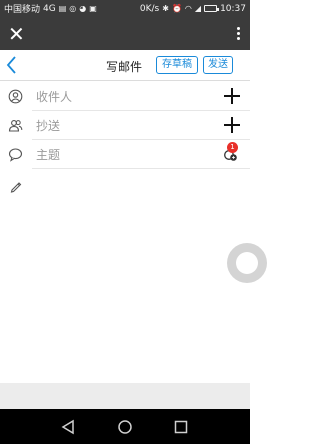 This screenshot has height=444, width=320. I want to click on chevron-left-icon, so click(12, 65).